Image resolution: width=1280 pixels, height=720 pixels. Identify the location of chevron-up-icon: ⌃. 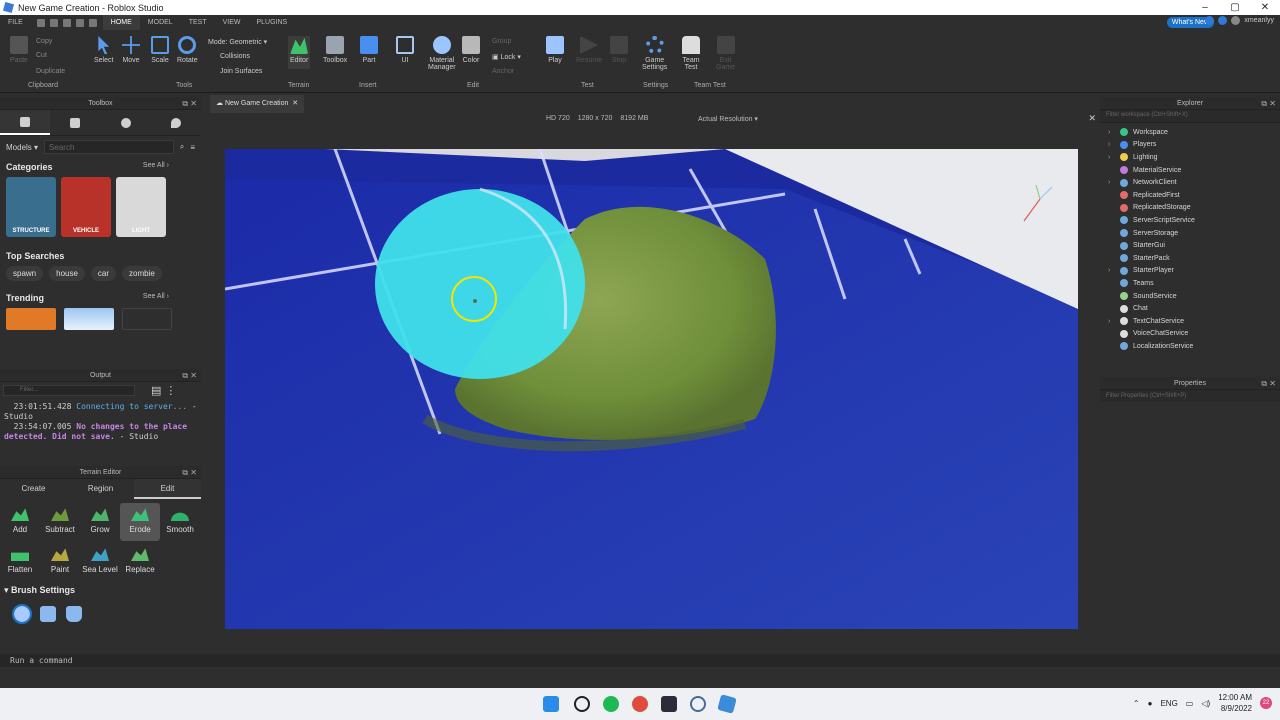
(1136, 703).